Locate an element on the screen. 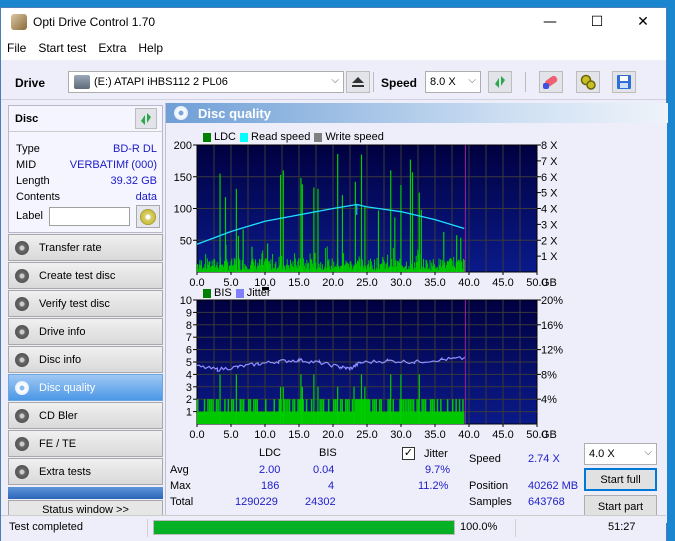 The image size is (675, 541). nav-drive-info: Drive info is located at coordinates (85, 331).